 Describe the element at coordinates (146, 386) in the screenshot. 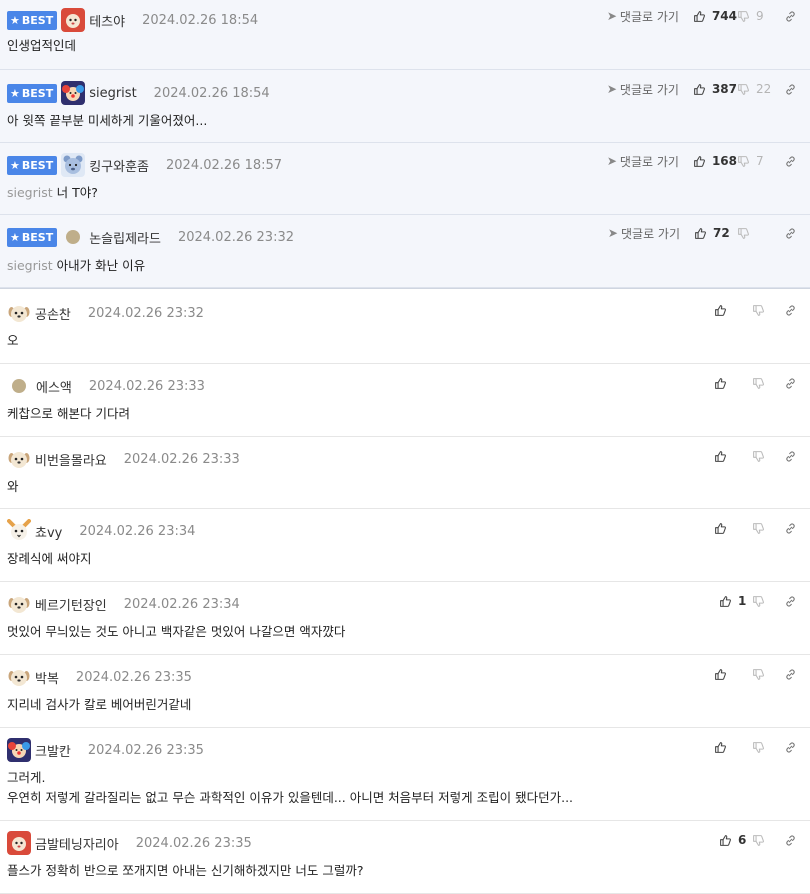

I see `comment-date: 2024.02.26 23:33` at that location.